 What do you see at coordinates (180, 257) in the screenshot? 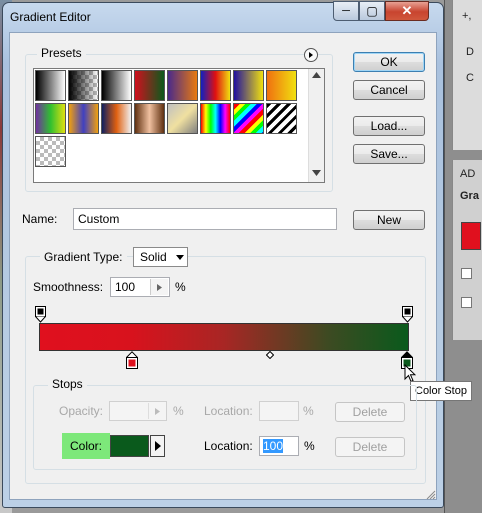
I see `chevron-down-icon` at bounding box center [180, 257].